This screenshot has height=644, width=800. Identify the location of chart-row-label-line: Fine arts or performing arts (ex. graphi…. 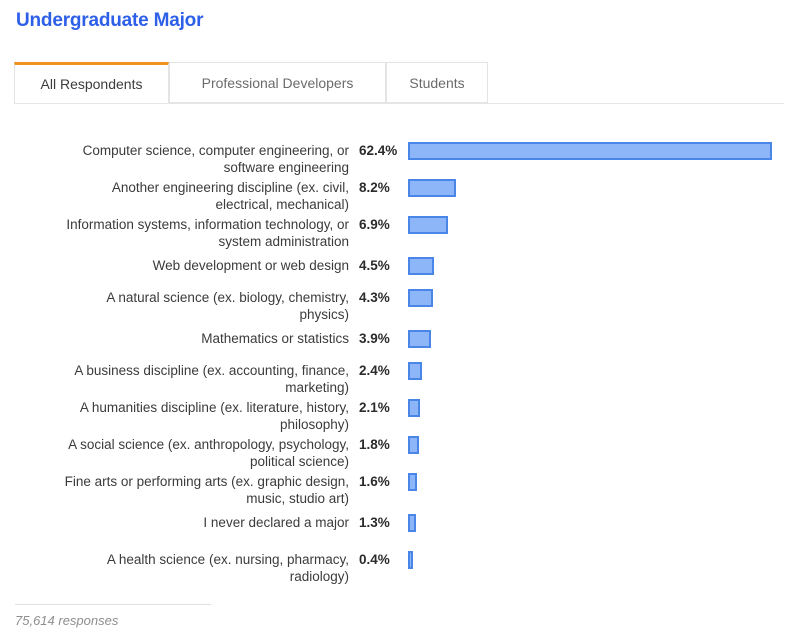
(206, 481).